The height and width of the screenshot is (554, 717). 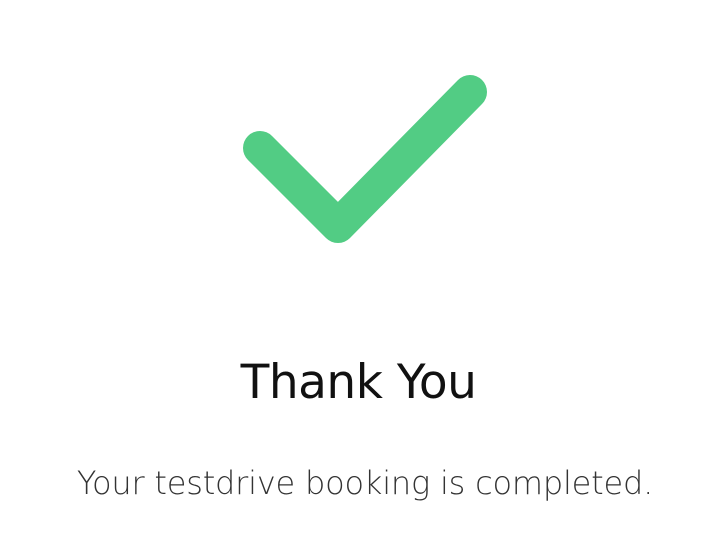 I want to click on check-icon-graphic, so click(x=365, y=159).